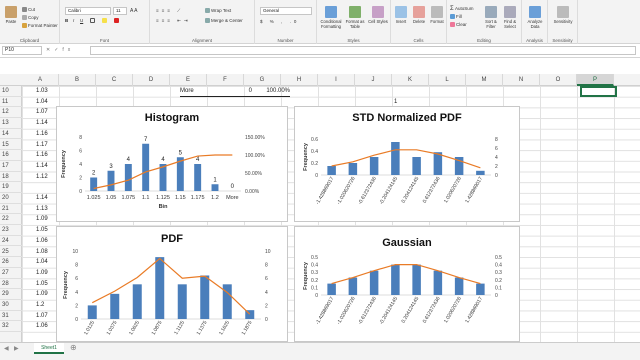 This screenshot has width=640, height=360. Describe the element at coordinates (11, 241) in the screenshot. I see `row-header-24: 24` at that location.